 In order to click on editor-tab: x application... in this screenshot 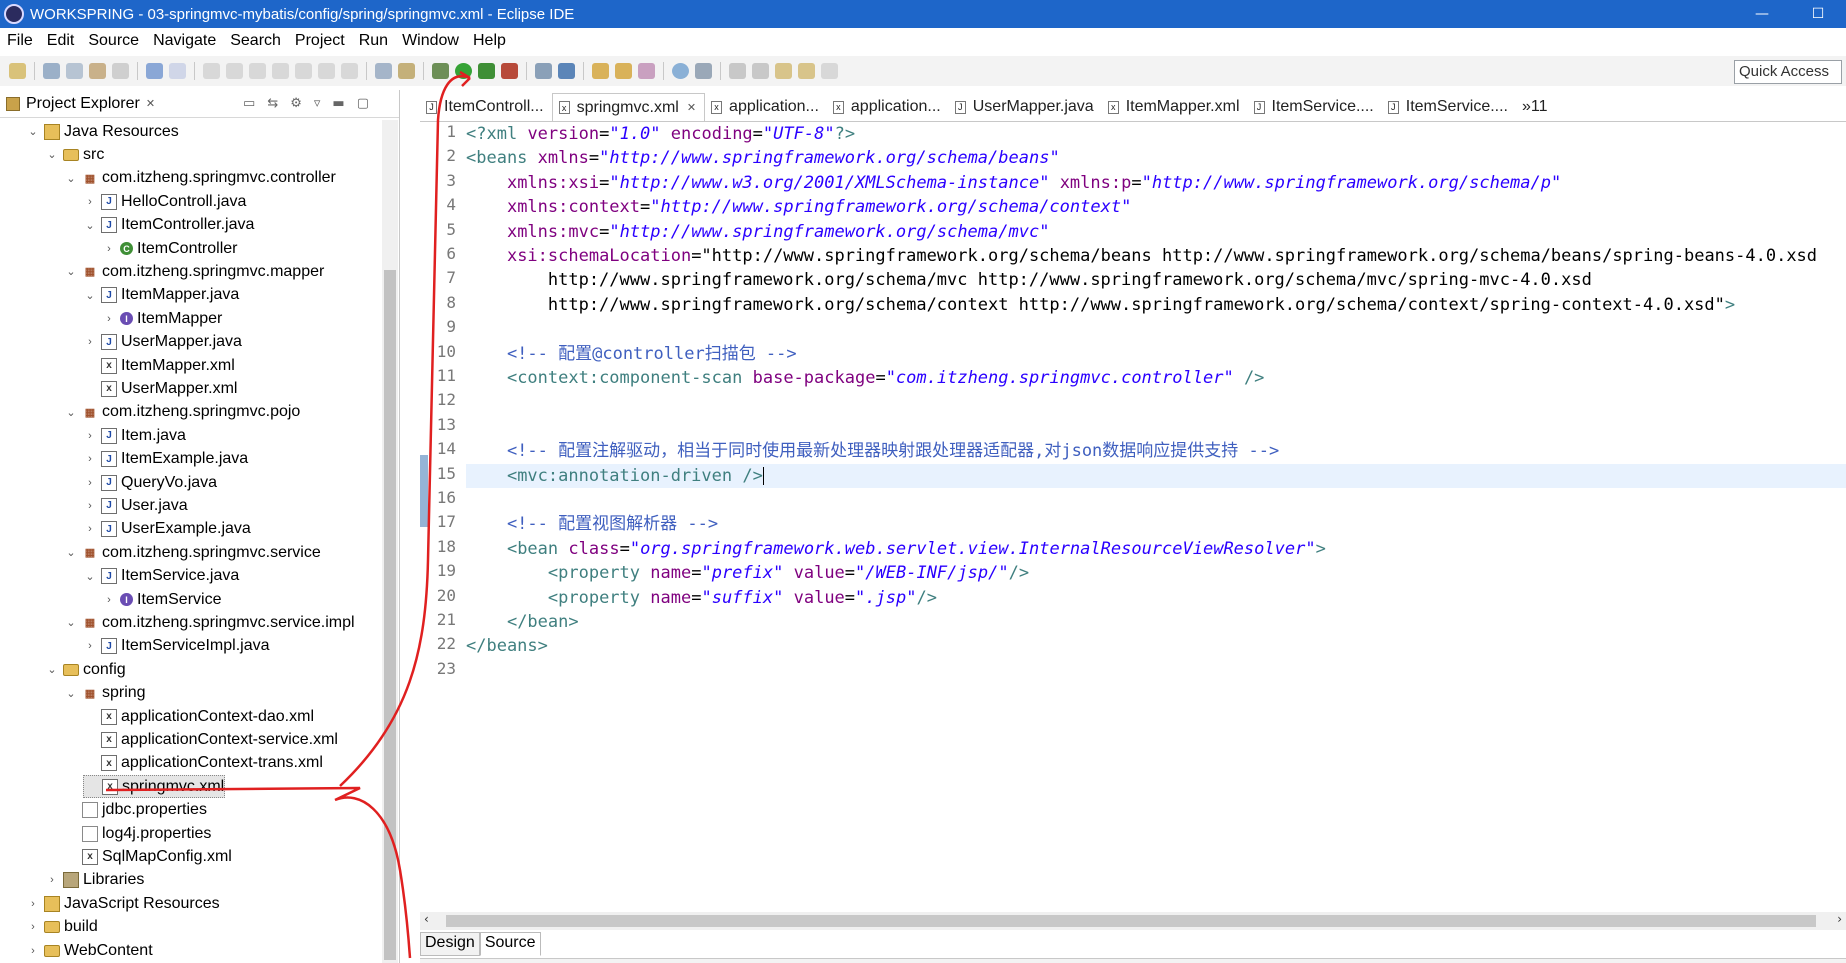, I will do `click(766, 107)`.